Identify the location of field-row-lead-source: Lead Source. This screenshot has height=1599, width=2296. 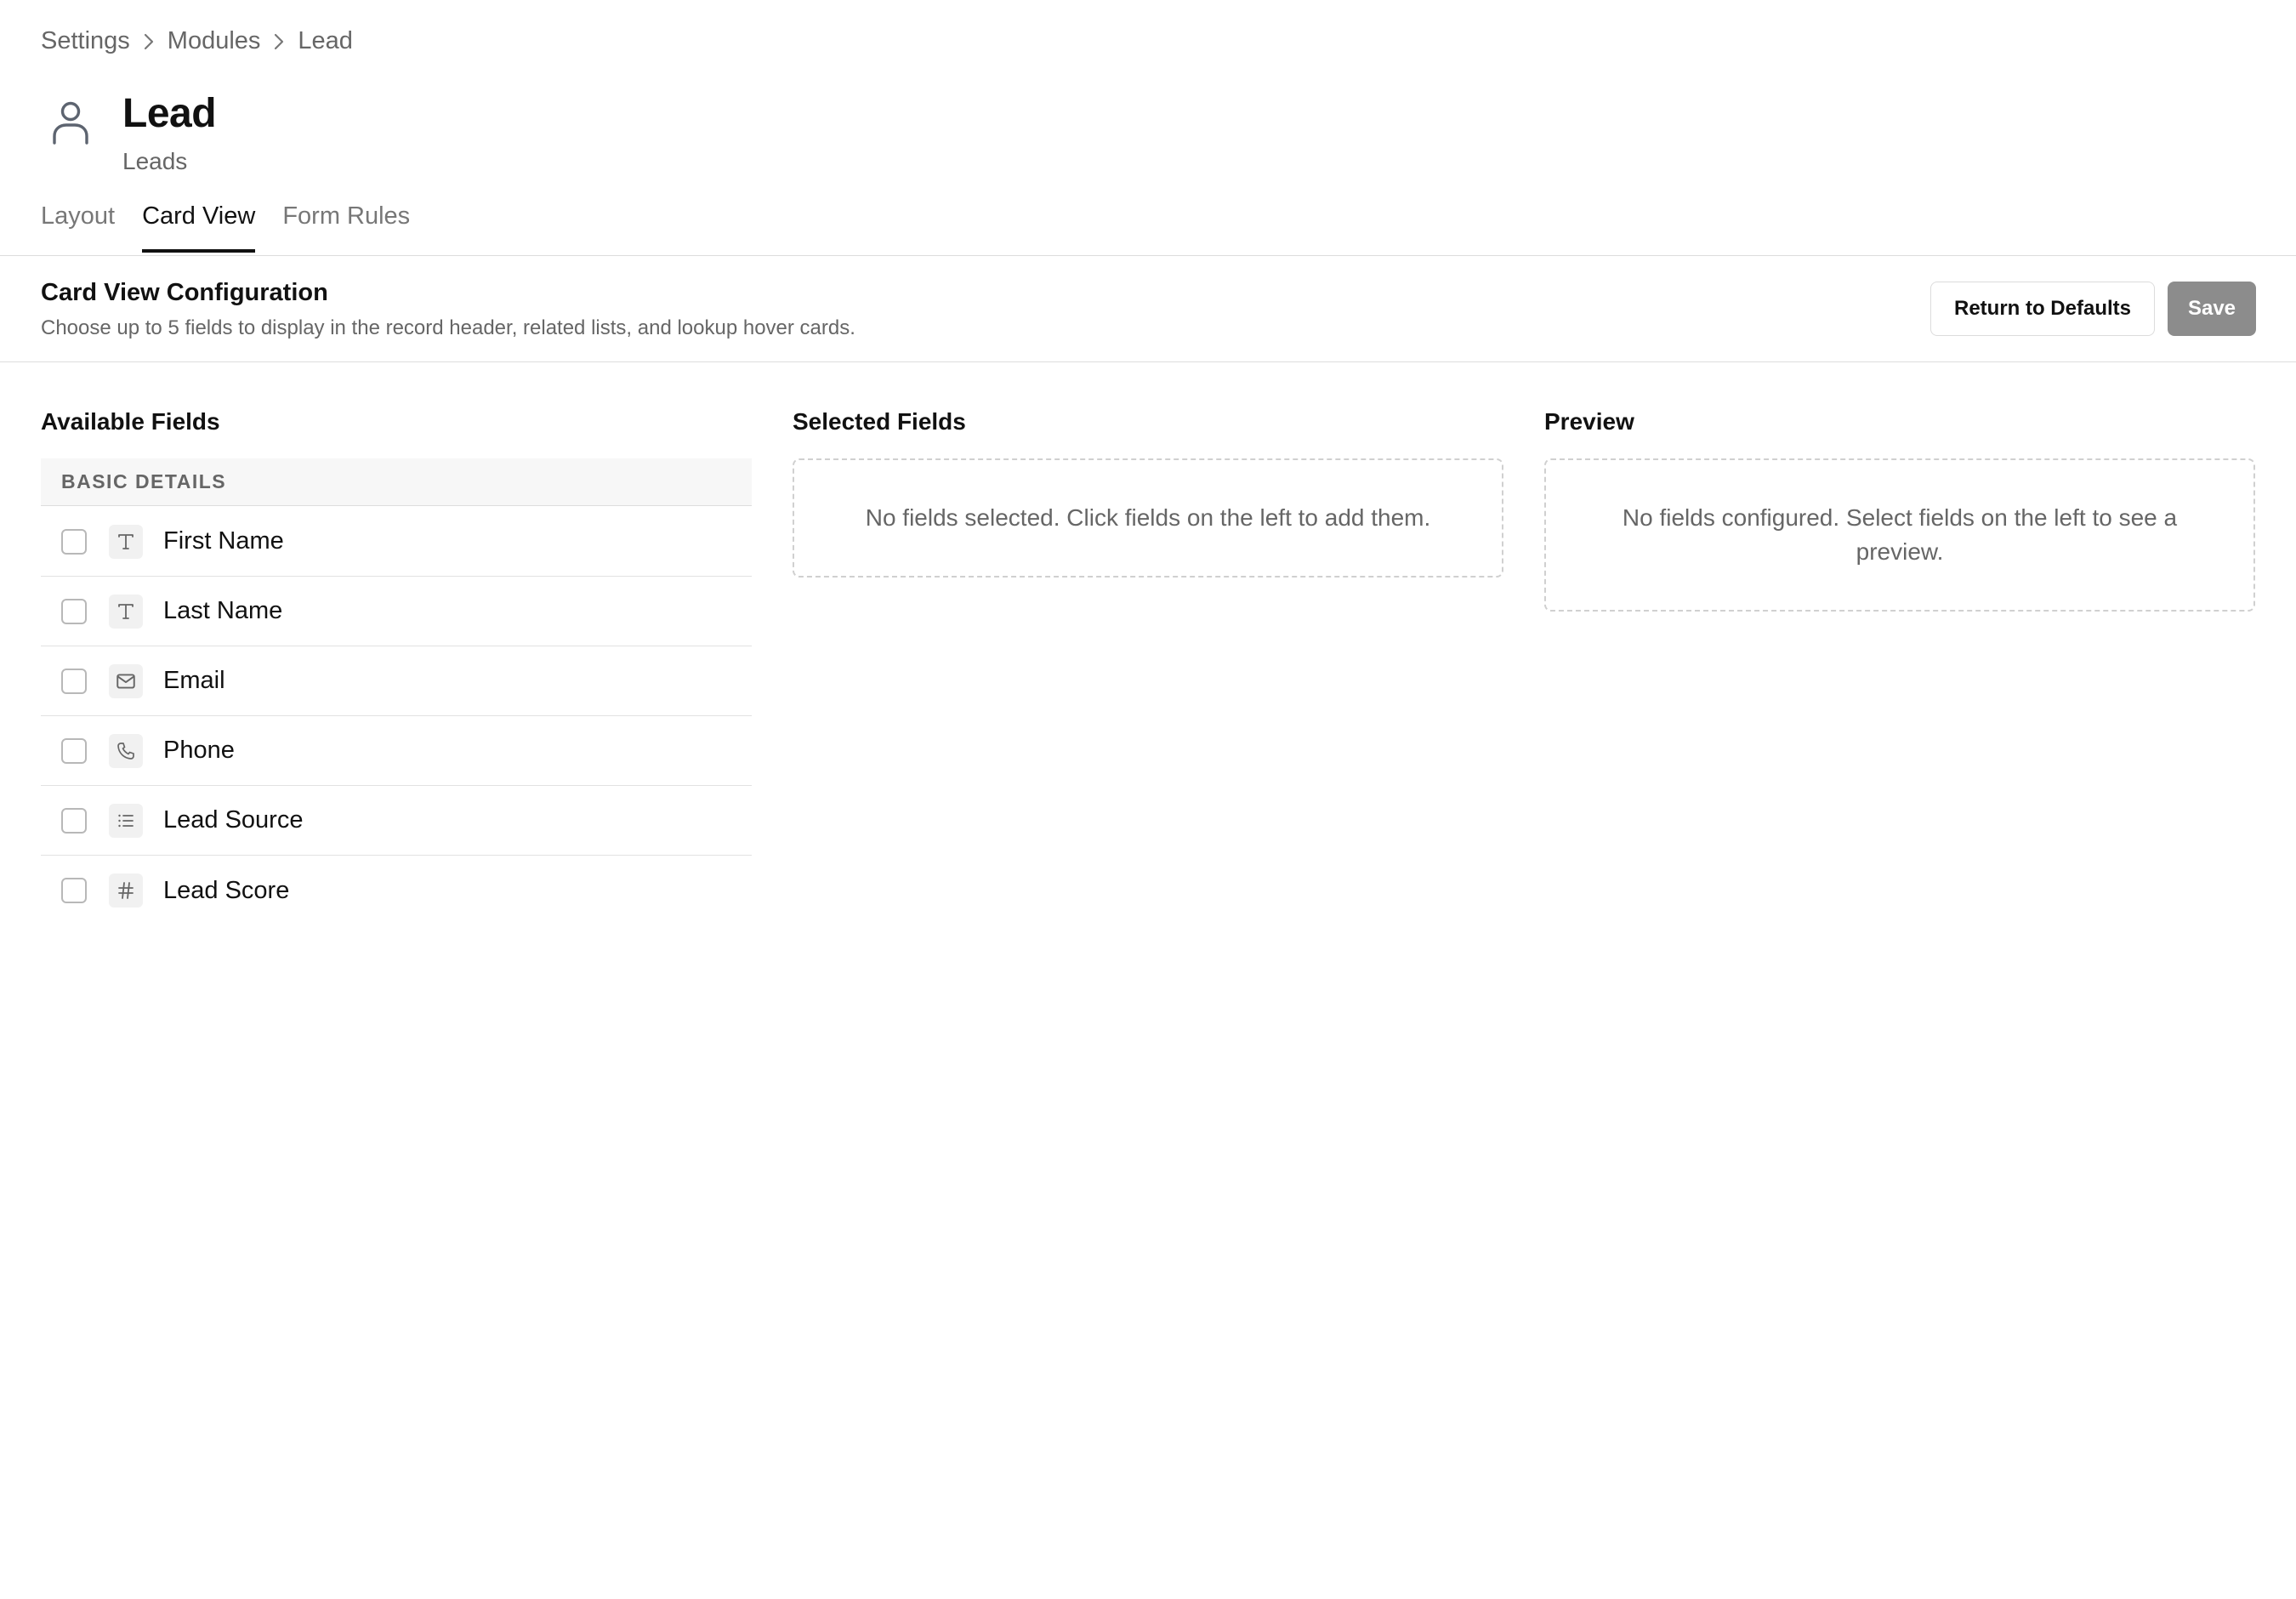
(396, 821).